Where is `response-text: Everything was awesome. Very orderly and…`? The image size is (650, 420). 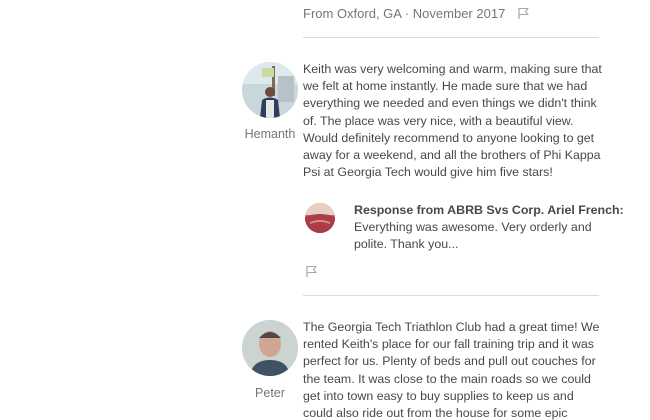 response-text: Everything was awesome. Very orderly and… is located at coordinates (473, 236).